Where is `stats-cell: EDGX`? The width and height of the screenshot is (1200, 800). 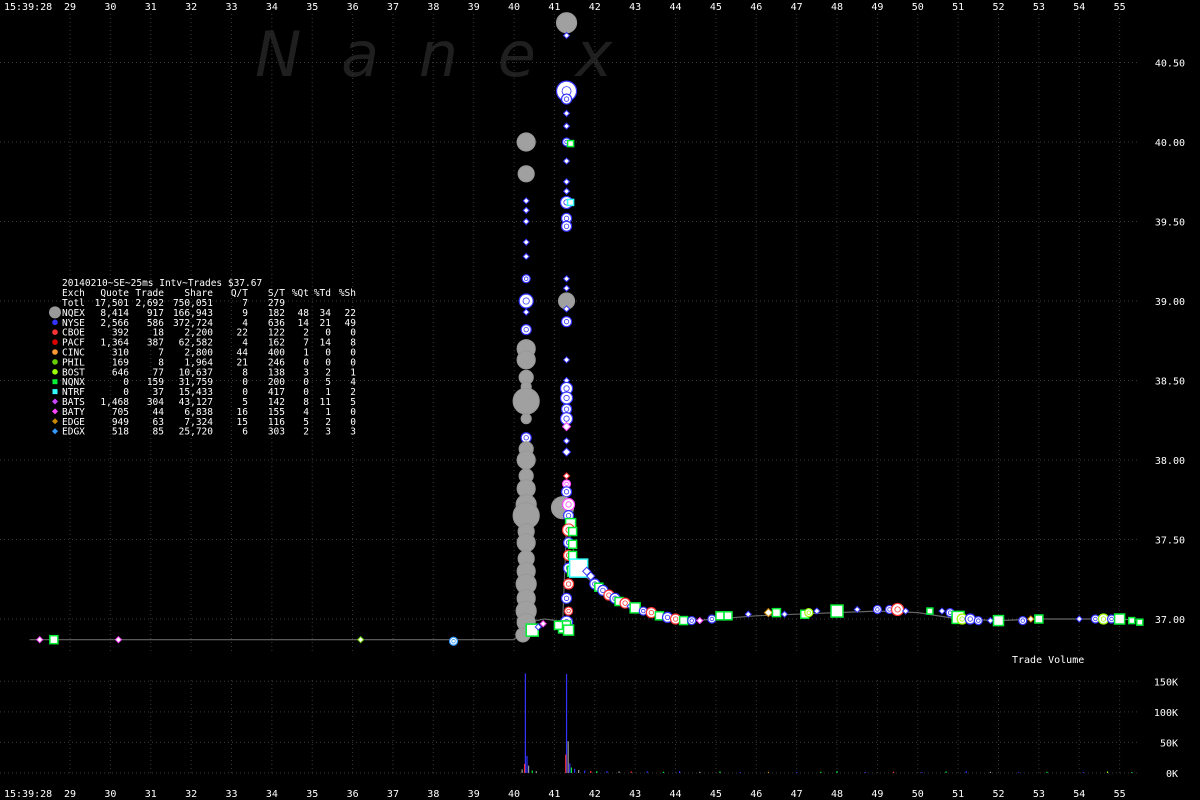
stats-cell: EDGX is located at coordinates (73, 432).